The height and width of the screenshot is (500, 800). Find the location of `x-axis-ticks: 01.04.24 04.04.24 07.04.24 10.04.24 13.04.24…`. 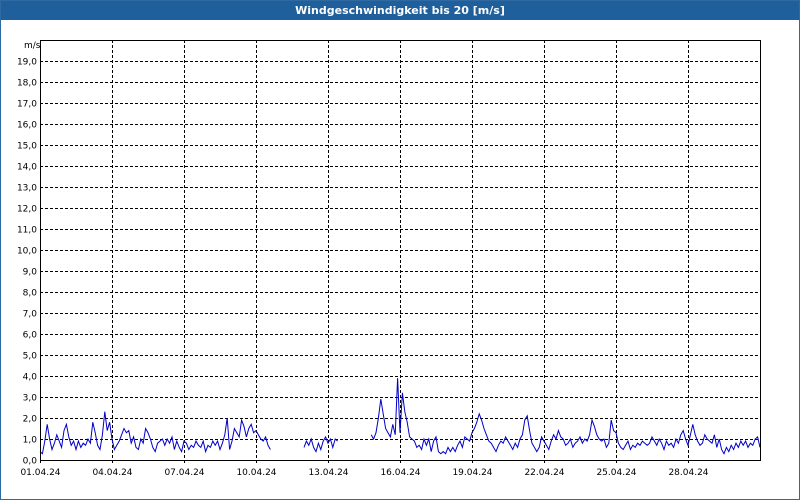

x-axis-ticks: 01.04.24 04.04.24 07.04.24 10.04.24 13.04.24… is located at coordinates (364, 469).